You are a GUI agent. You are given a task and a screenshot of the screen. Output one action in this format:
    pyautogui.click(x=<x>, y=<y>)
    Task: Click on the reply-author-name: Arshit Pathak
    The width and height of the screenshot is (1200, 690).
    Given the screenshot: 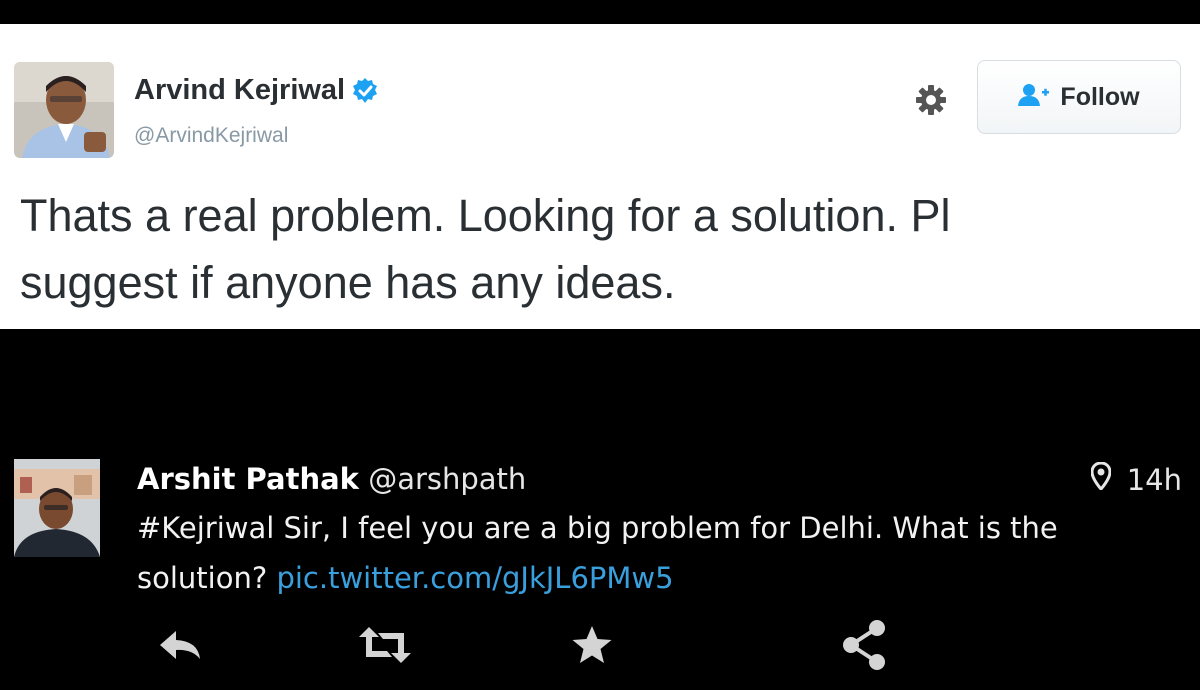 What is the action you would take?
    pyautogui.click(x=248, y=479)
    